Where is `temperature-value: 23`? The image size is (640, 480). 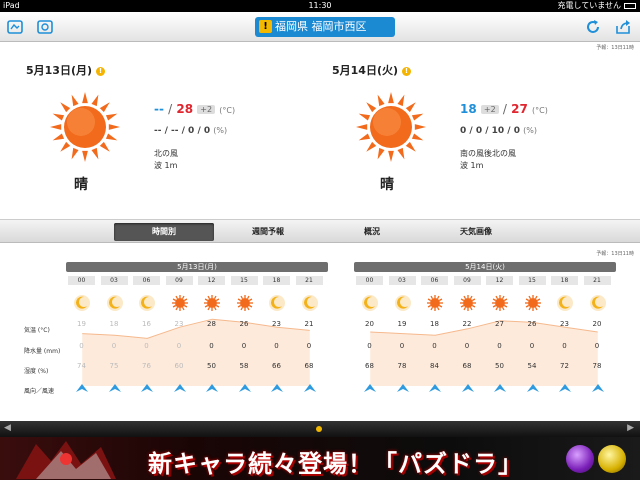 temperature-value: 23 is located at coordinates (564, 324).